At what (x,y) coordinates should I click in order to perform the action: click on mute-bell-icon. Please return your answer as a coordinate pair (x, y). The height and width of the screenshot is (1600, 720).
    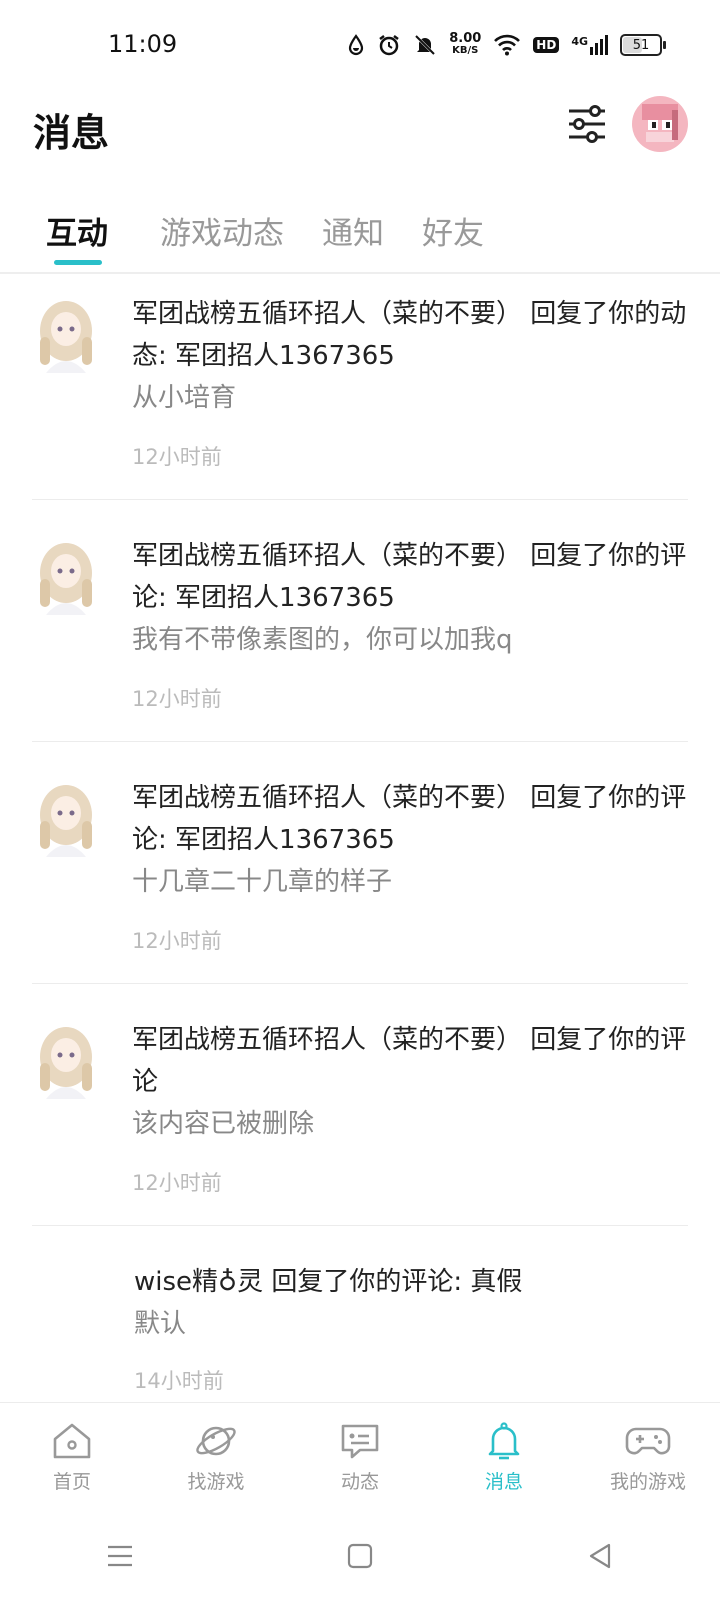
    Looking at the image, I should click on (425, 45).